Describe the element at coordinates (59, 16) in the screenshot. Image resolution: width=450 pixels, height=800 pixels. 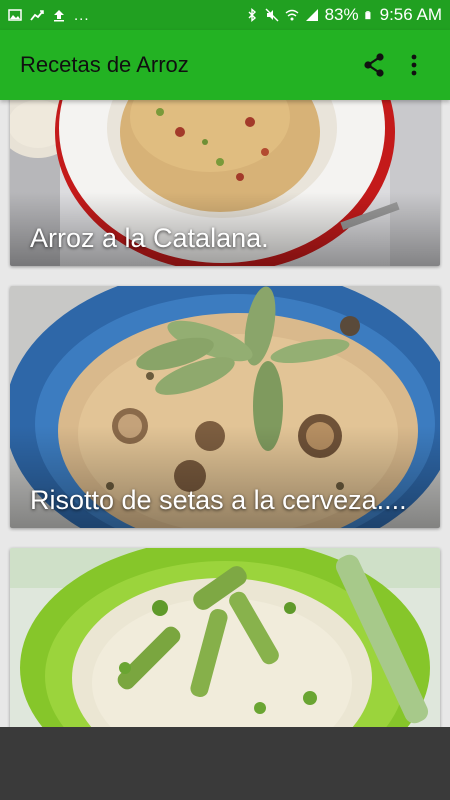
I see `upload-notification-icon` at that location.